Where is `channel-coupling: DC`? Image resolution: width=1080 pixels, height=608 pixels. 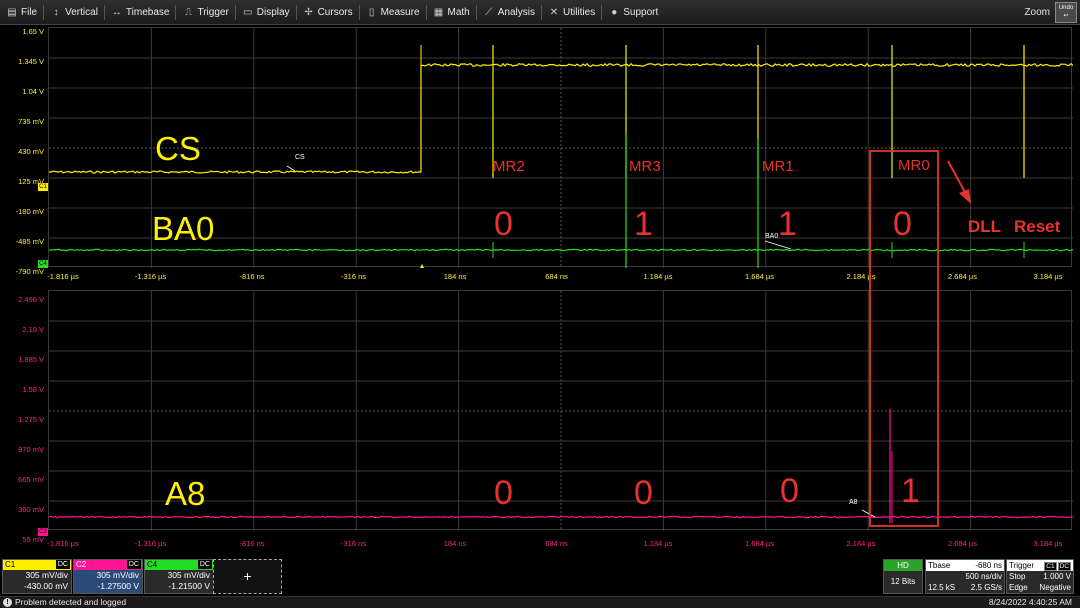 channel-coupling: DC is located at coordinates (204, 564).